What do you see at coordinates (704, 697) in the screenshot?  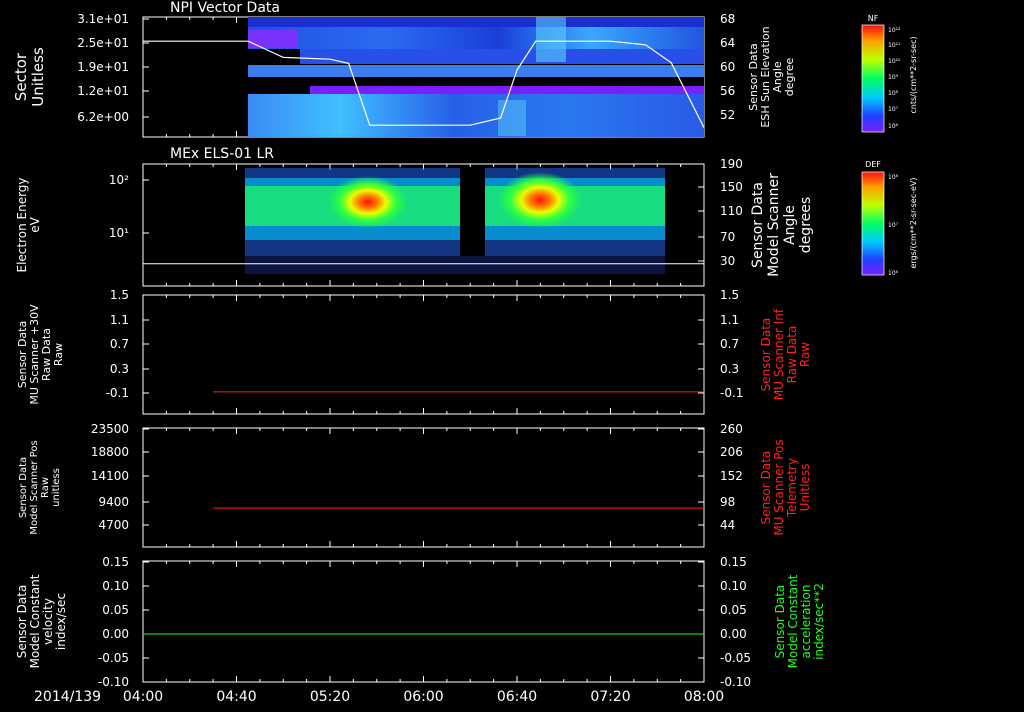 I see `time-tick-label: 08:00` at bounding box center [704, 697].